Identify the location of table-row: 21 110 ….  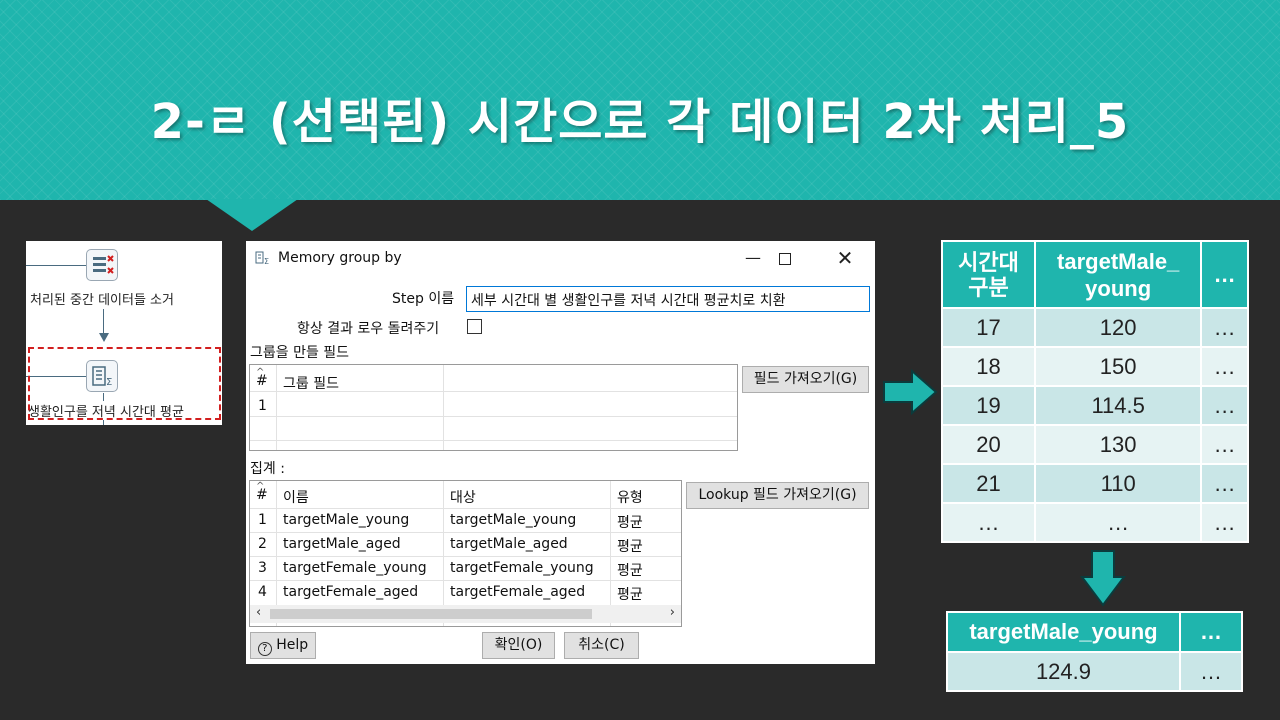
(1095, 483).